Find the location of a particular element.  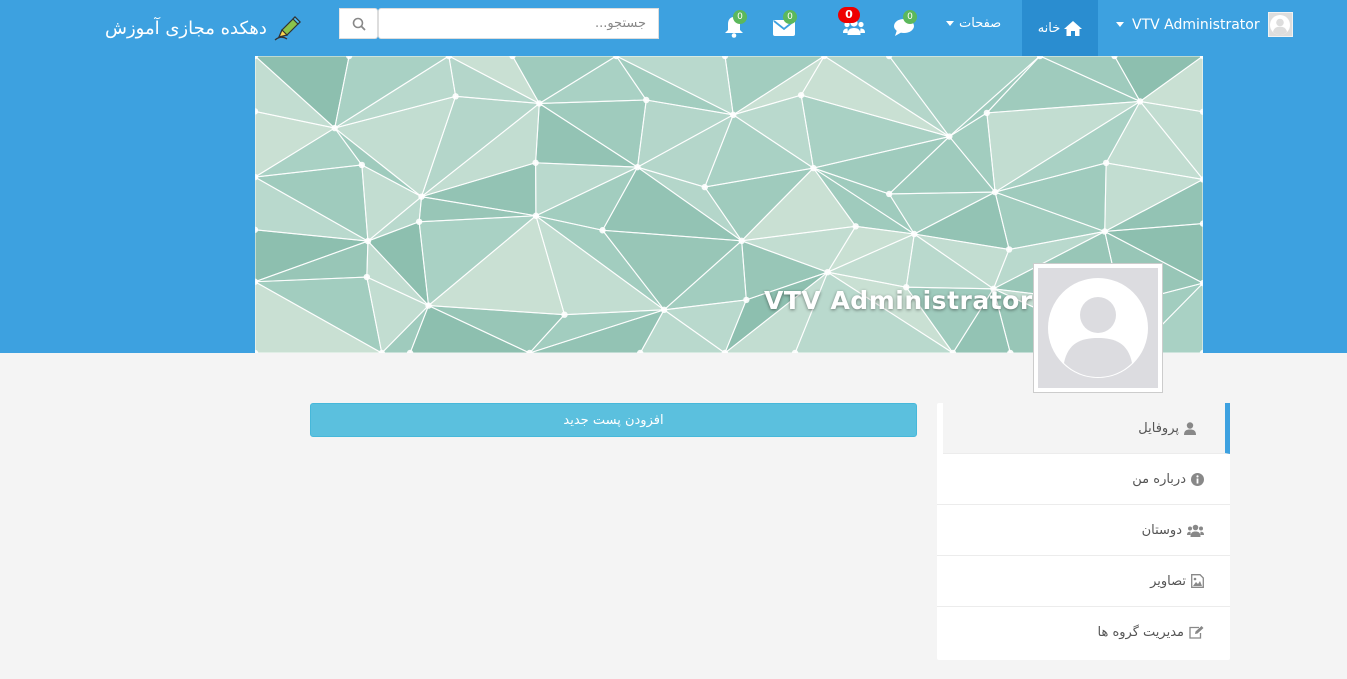

pages-label: صفحات is located at coordinates (980, 23).